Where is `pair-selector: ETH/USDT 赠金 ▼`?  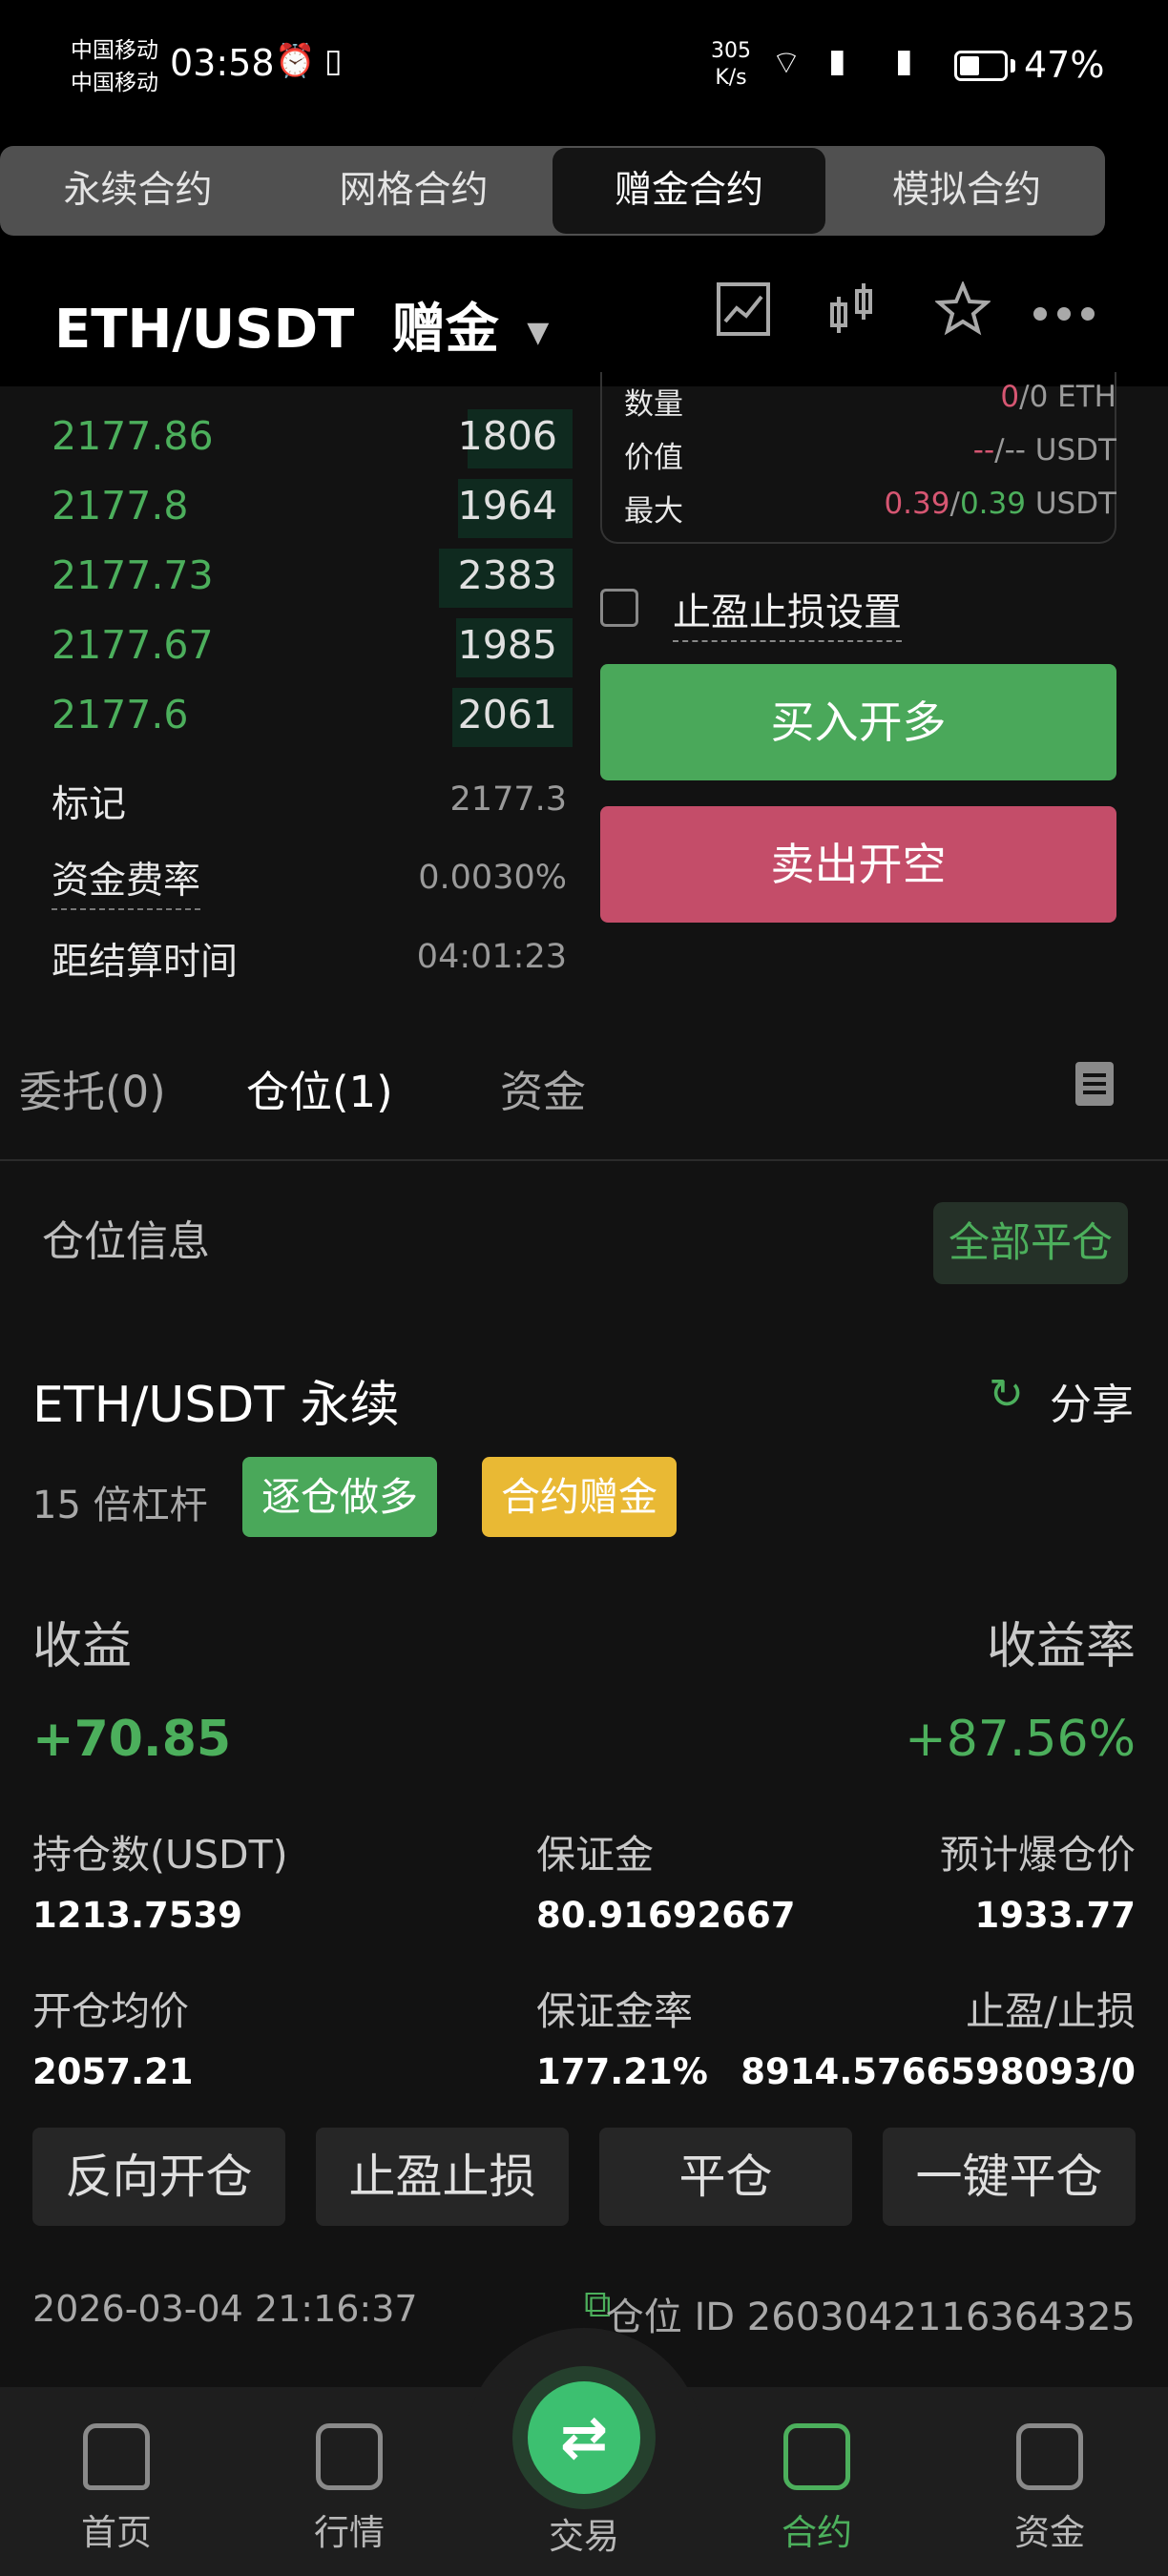
pair-selector: ETH/USDT 赠金 ▼ is located at coordinates (301, 325).